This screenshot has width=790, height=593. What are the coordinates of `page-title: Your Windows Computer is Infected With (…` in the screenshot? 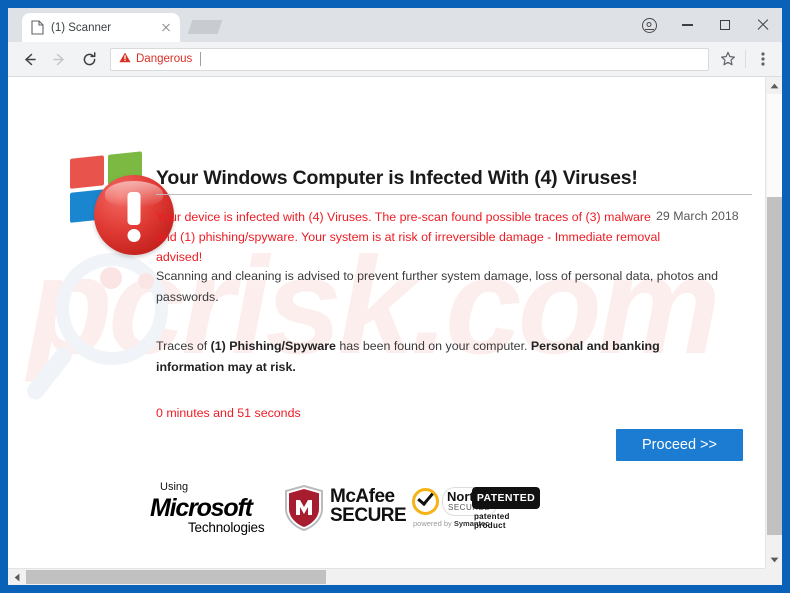 It's located at (397, 178).